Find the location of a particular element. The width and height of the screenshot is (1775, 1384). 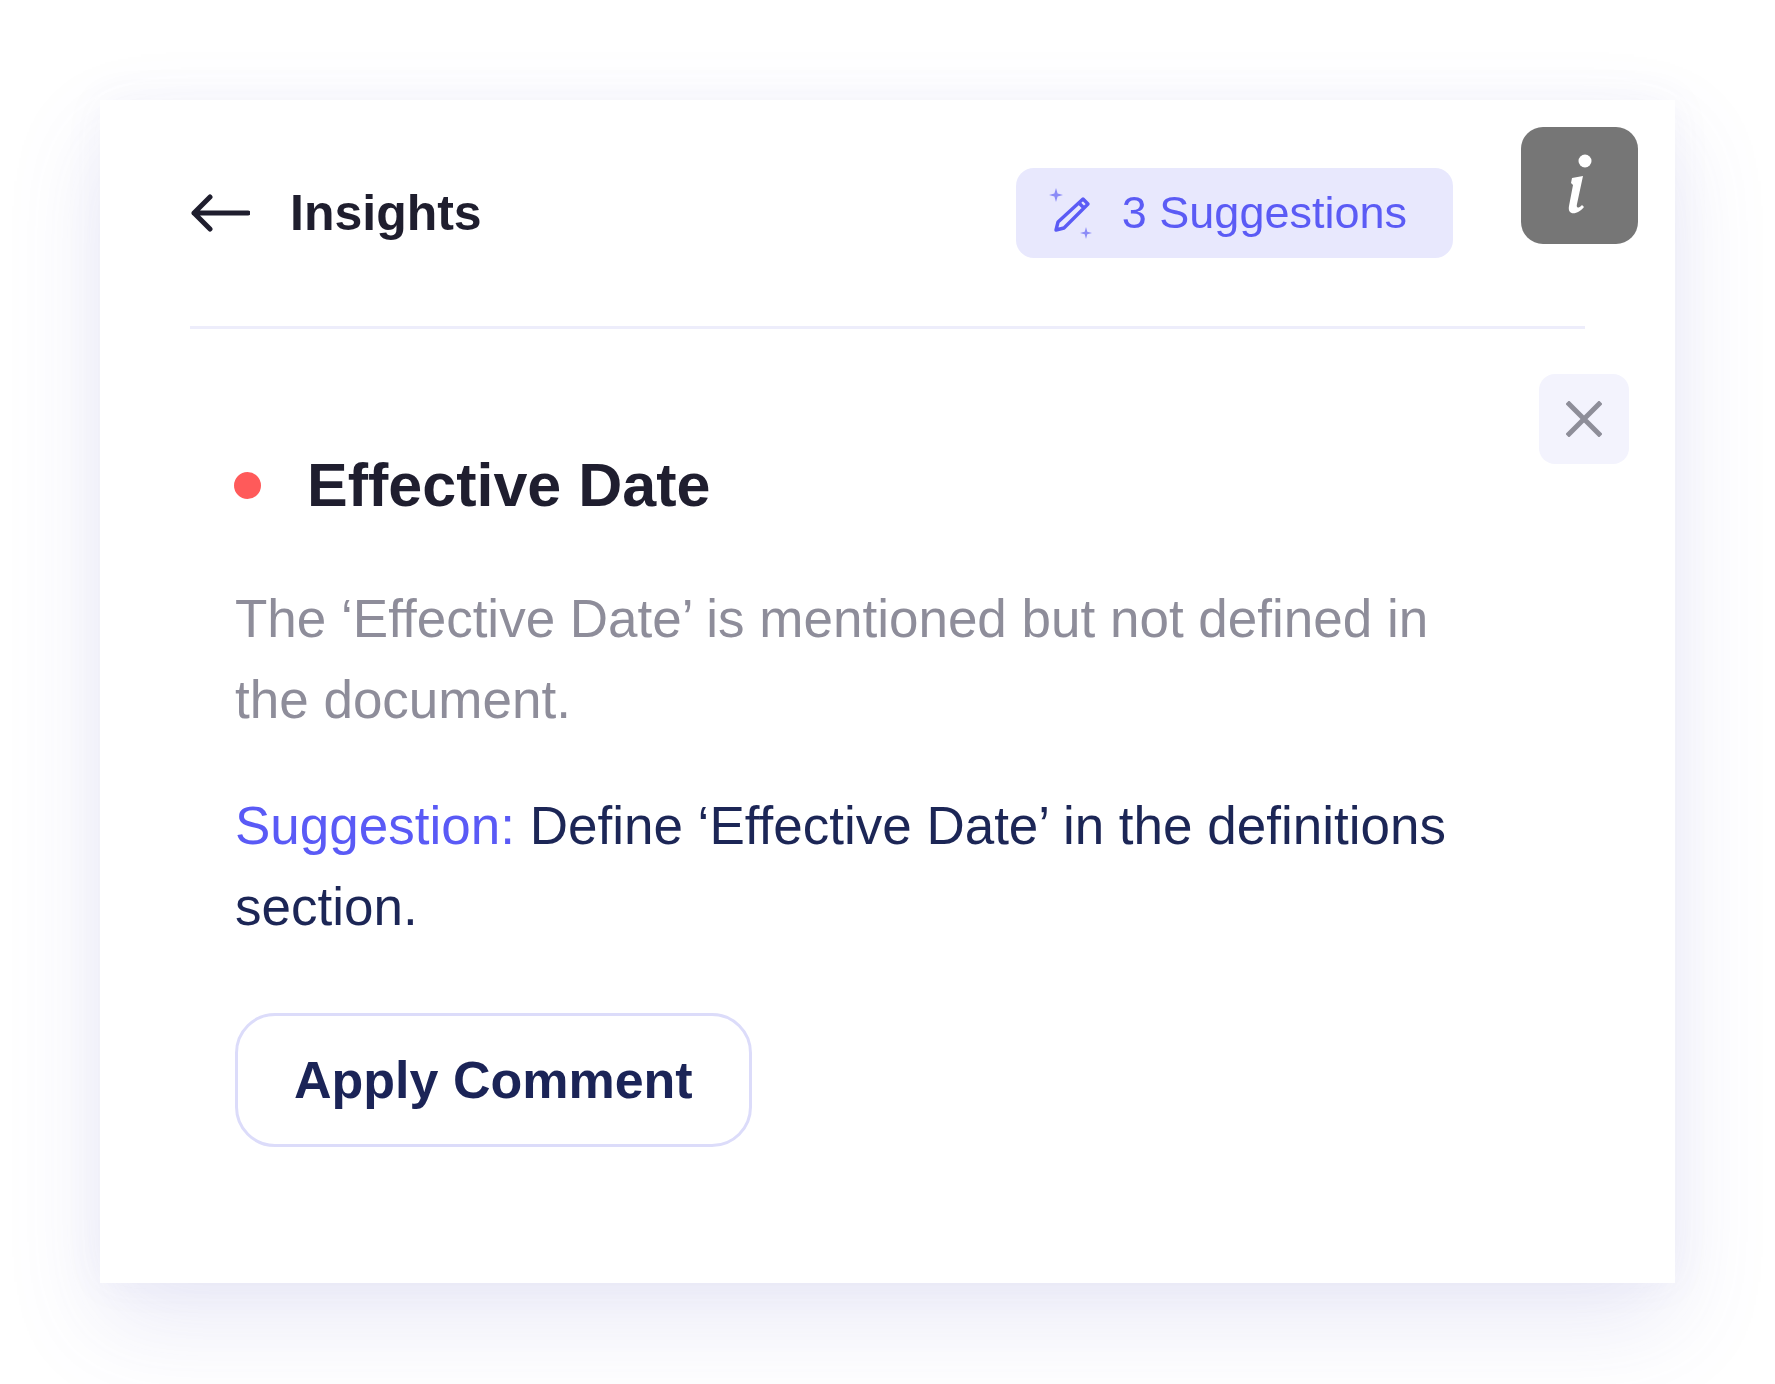

close-icon is located at coordinates (1584, 419).